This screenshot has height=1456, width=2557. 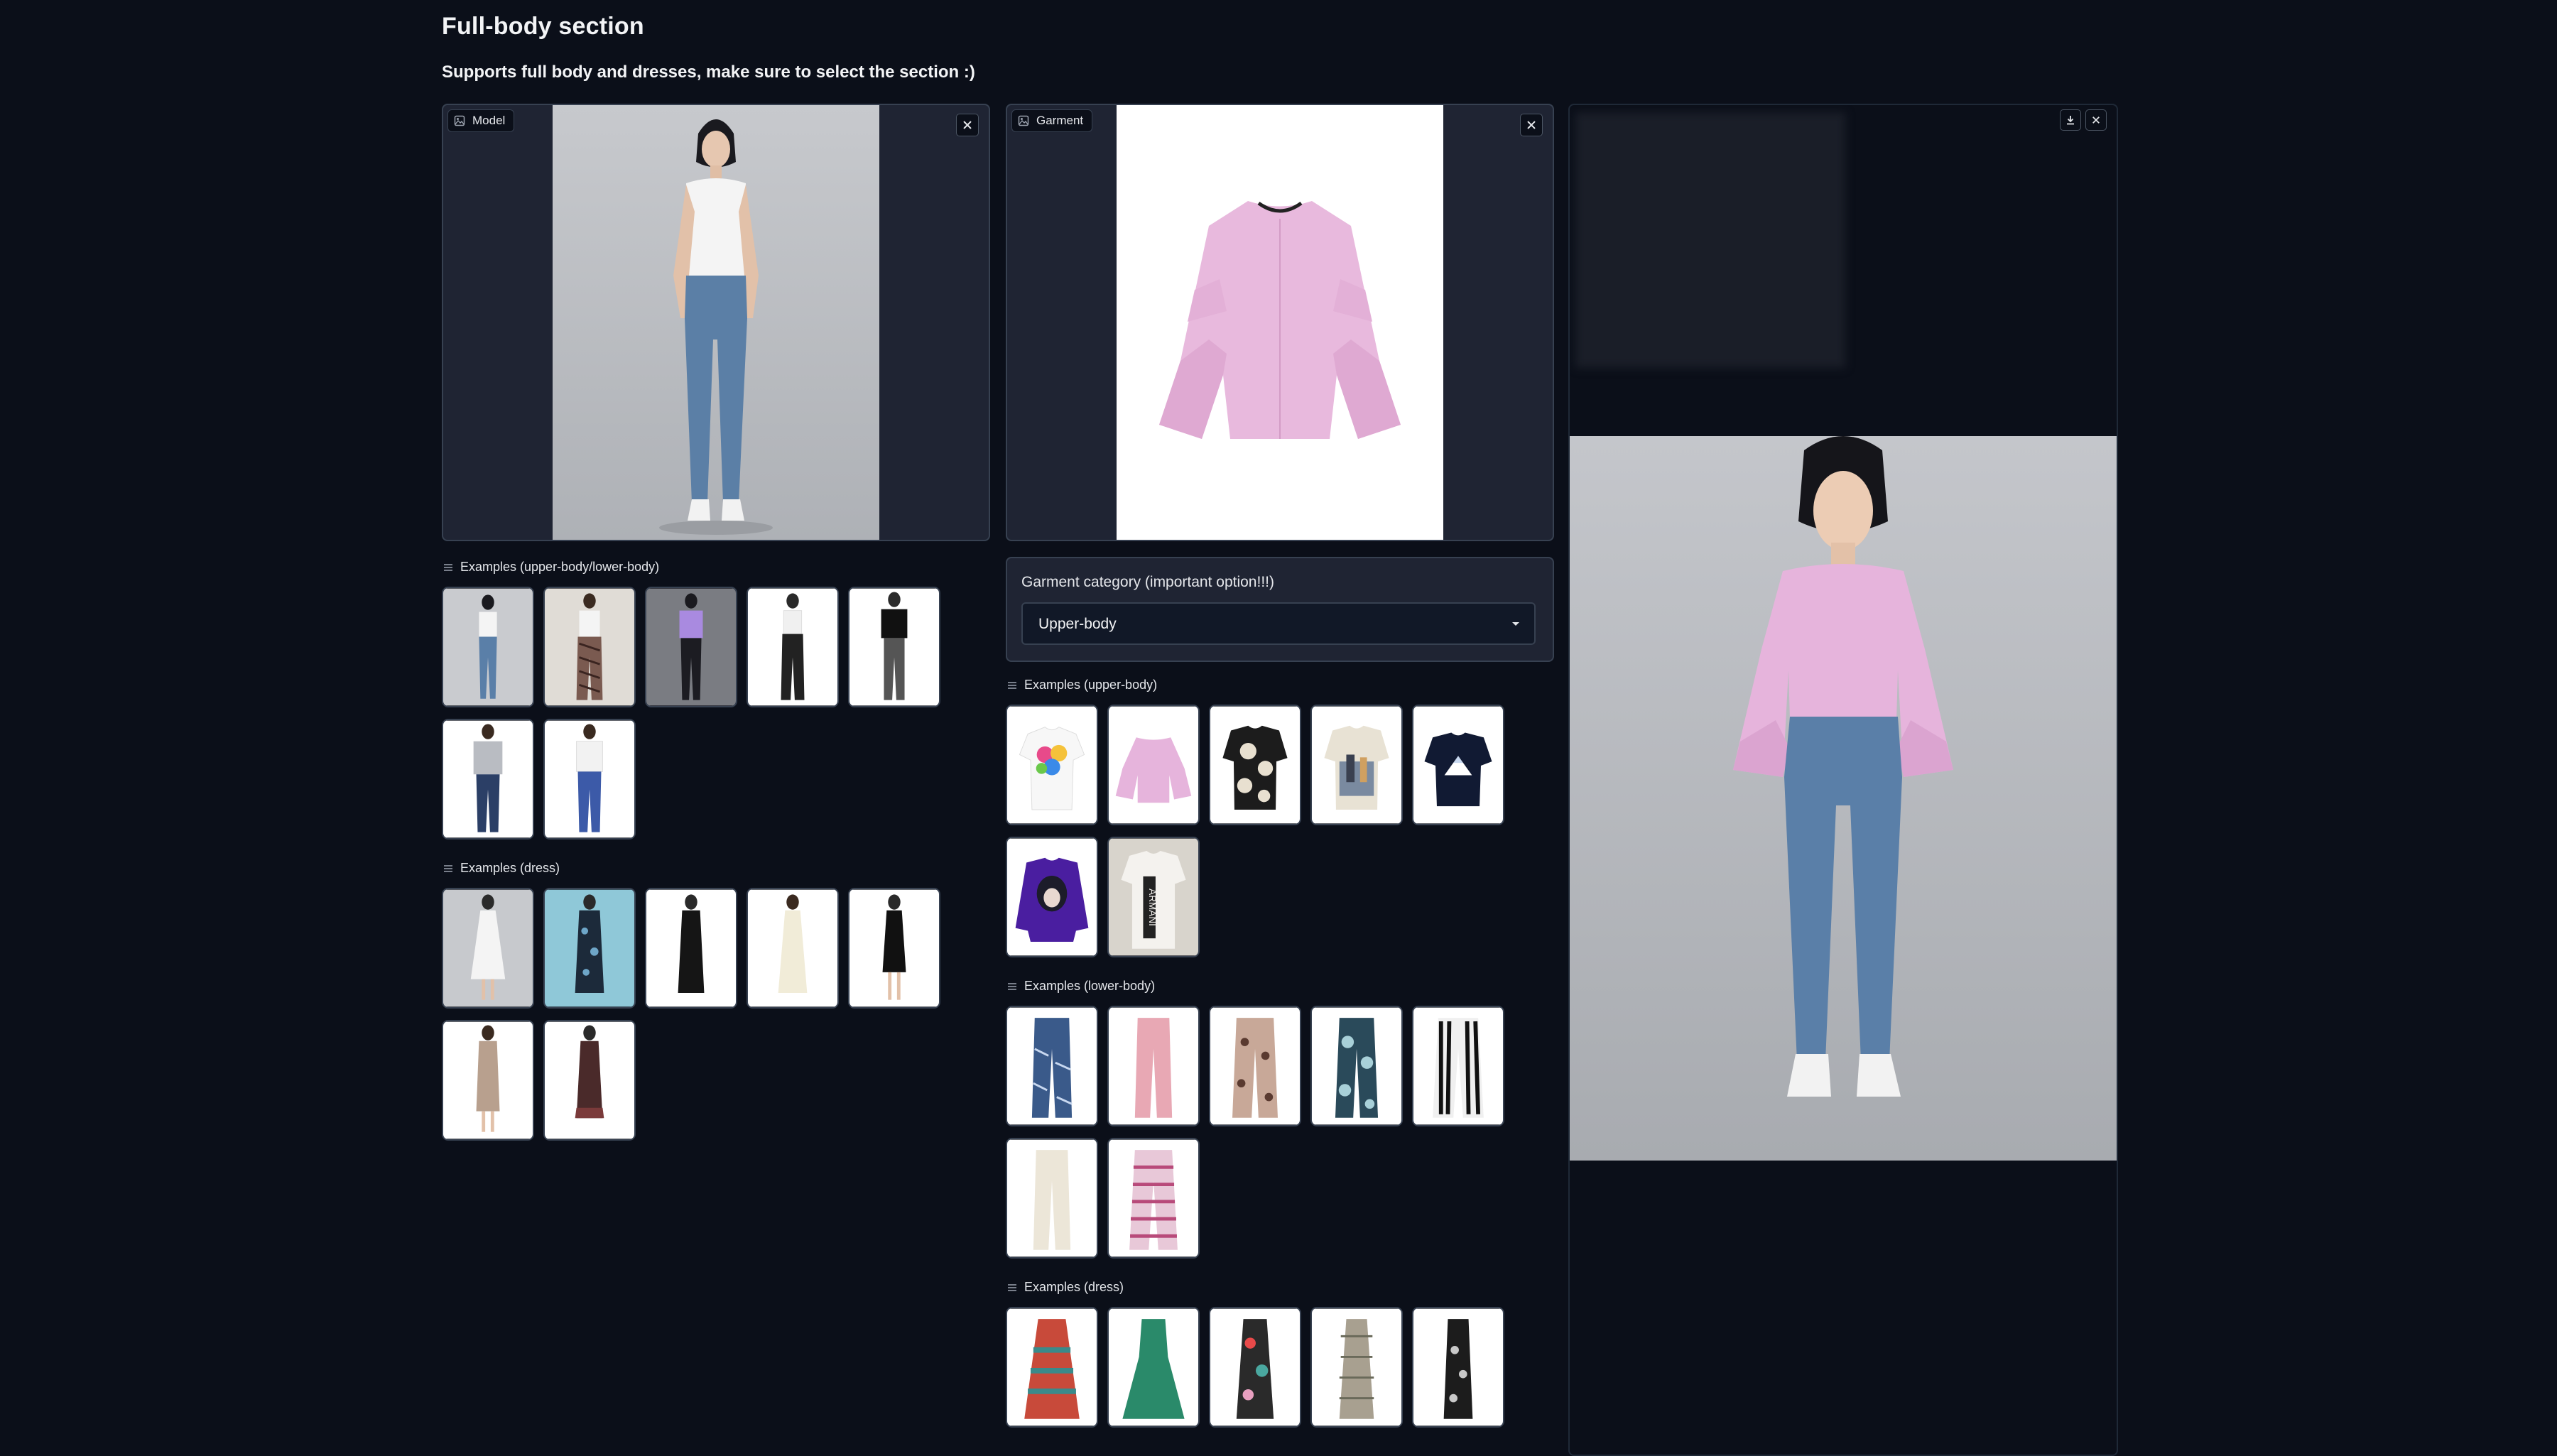 I want to click on garment-category-value: Upper-body, so click(x=1077, y=624).